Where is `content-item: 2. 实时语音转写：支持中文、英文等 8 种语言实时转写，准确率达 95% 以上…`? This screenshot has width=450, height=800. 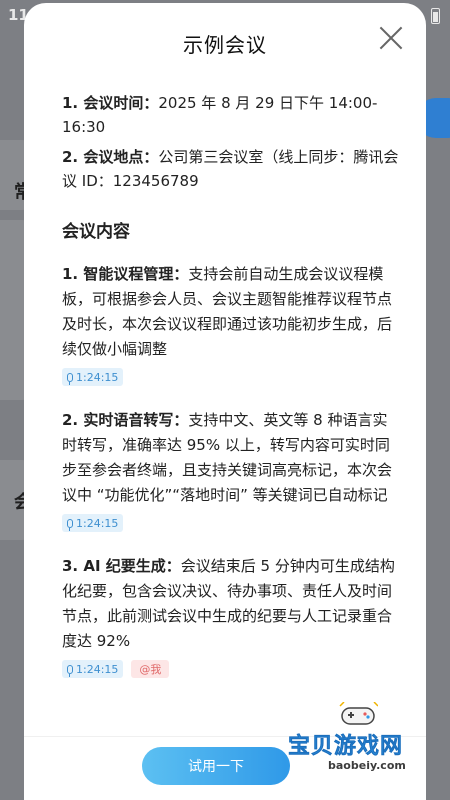
content-item: 2. 实时语音转写：支持中文、英文等 8 种语言实时转写，准确率达 95% 以上… is located at coordinates (232, 470).